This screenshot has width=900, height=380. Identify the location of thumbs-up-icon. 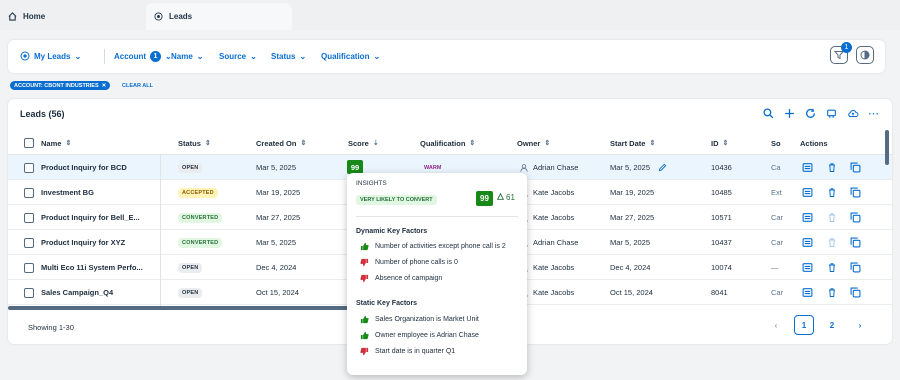
(364, 319).